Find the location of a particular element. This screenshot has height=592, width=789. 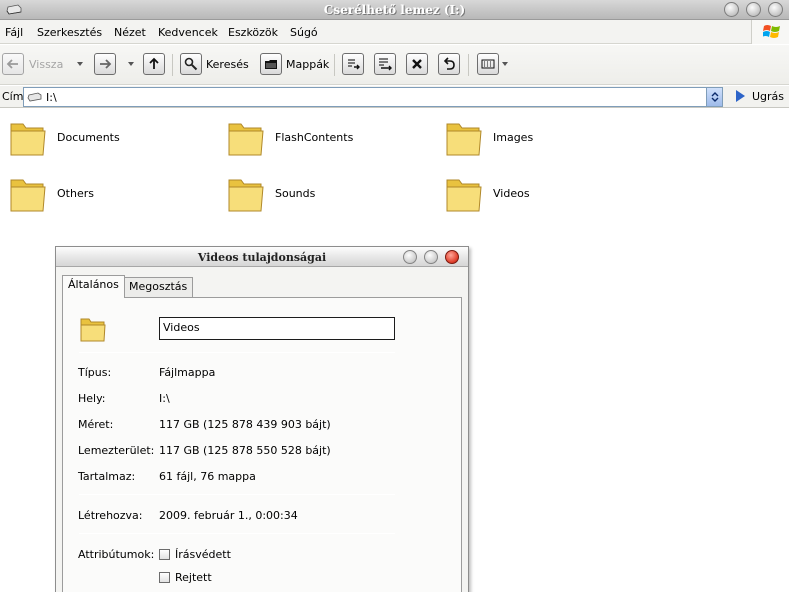

delete-x-icon is located at coordinates (417, 64).